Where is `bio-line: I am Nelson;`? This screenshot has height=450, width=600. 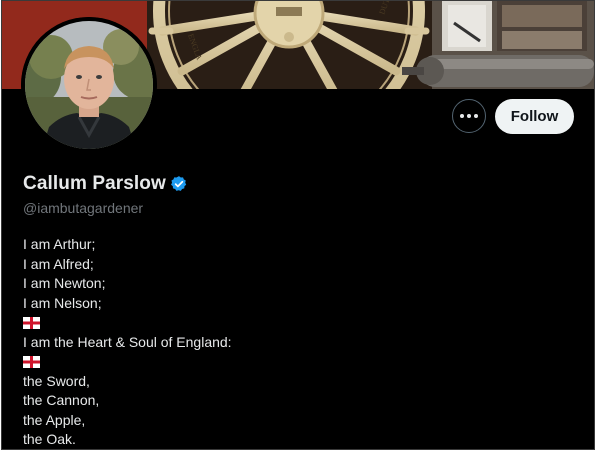
bio-line: I am Nelson; is located at coordinates (62, 302).